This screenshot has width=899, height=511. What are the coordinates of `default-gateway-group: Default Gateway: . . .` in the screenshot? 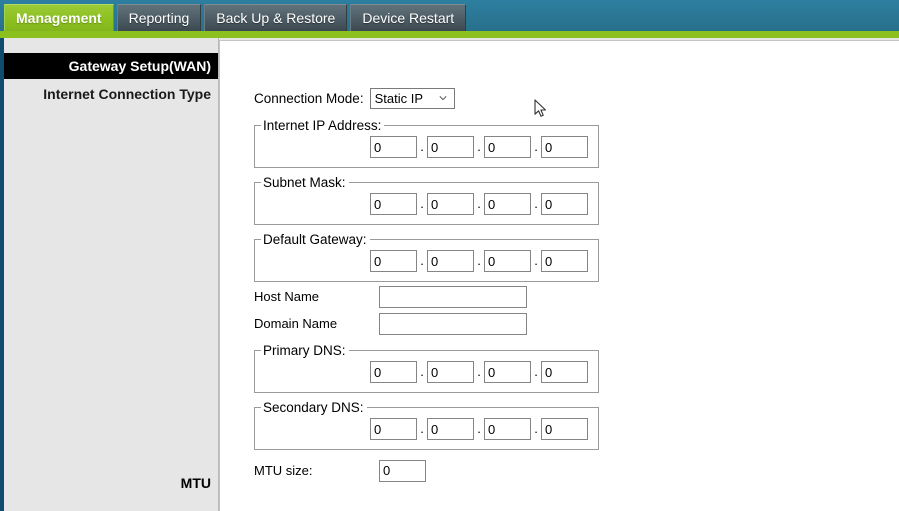 It's located at (426, 257).